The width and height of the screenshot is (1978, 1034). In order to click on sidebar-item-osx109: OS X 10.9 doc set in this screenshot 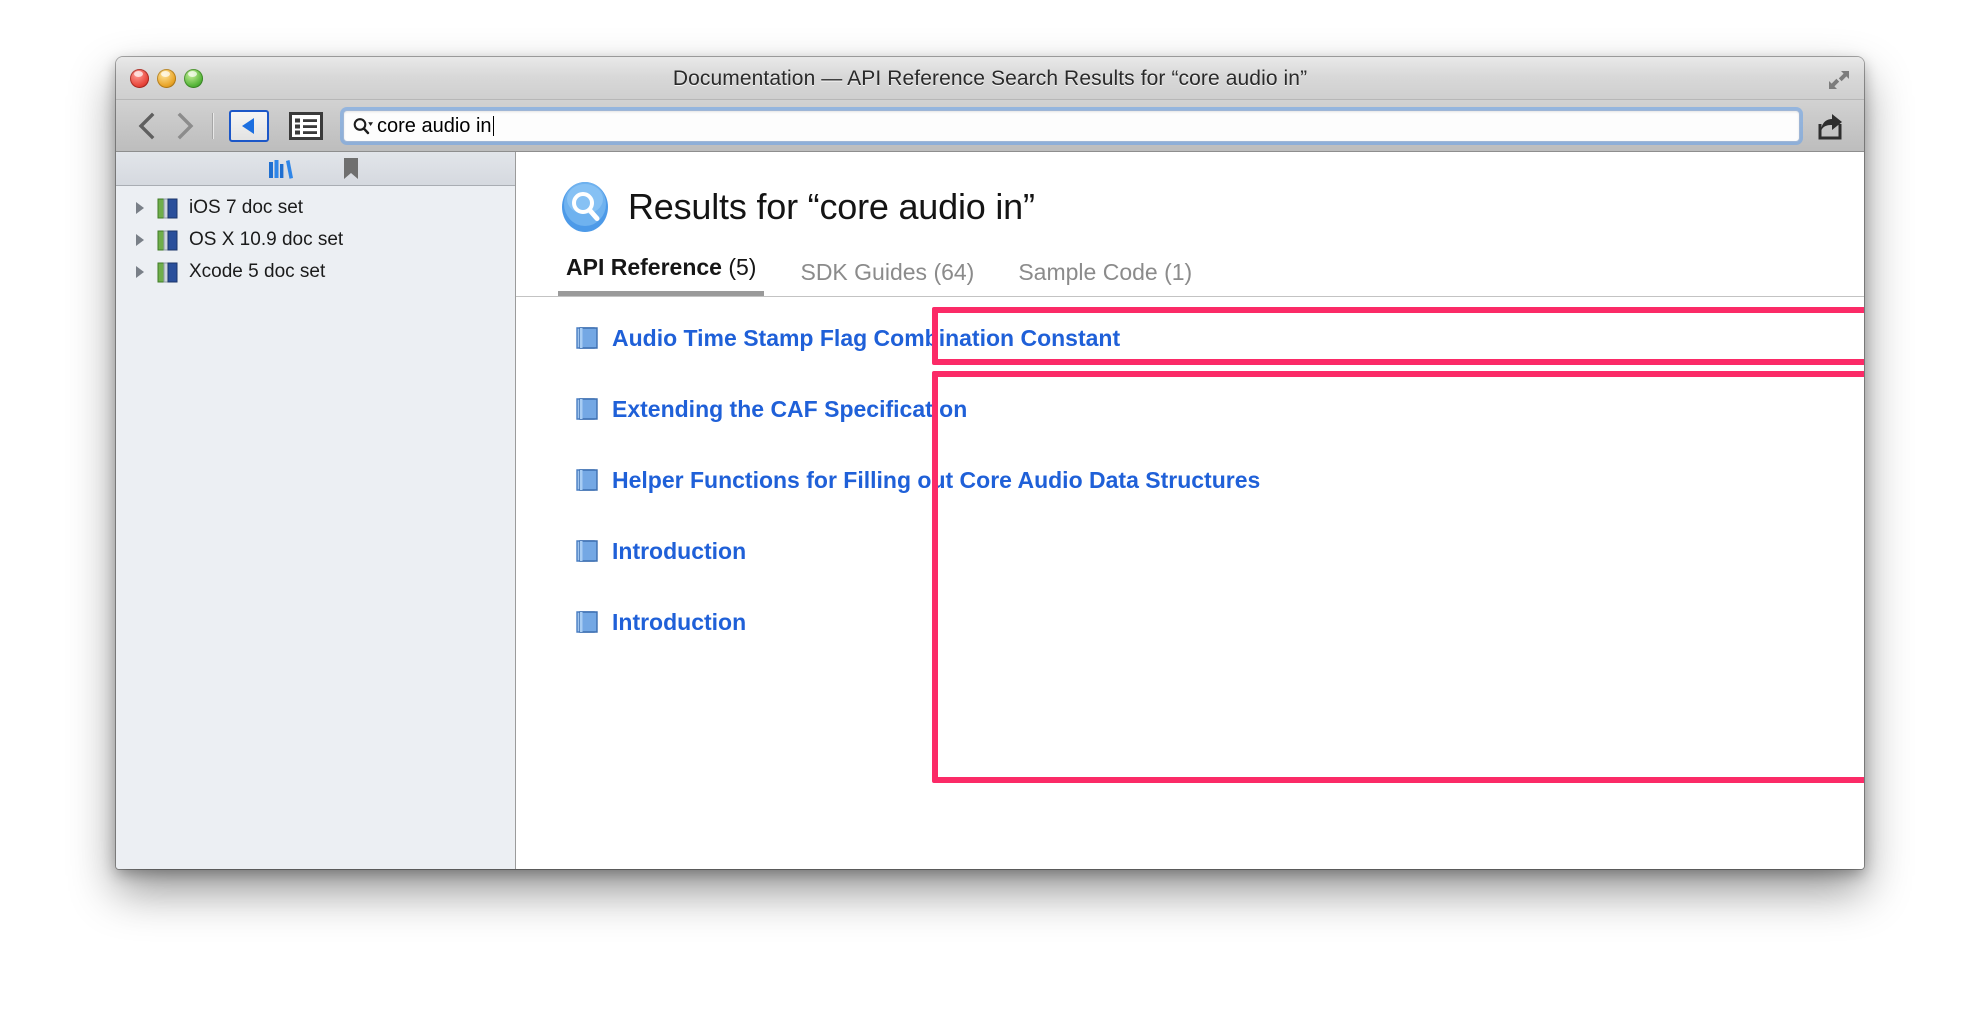, I will do `click(315, 240)`.